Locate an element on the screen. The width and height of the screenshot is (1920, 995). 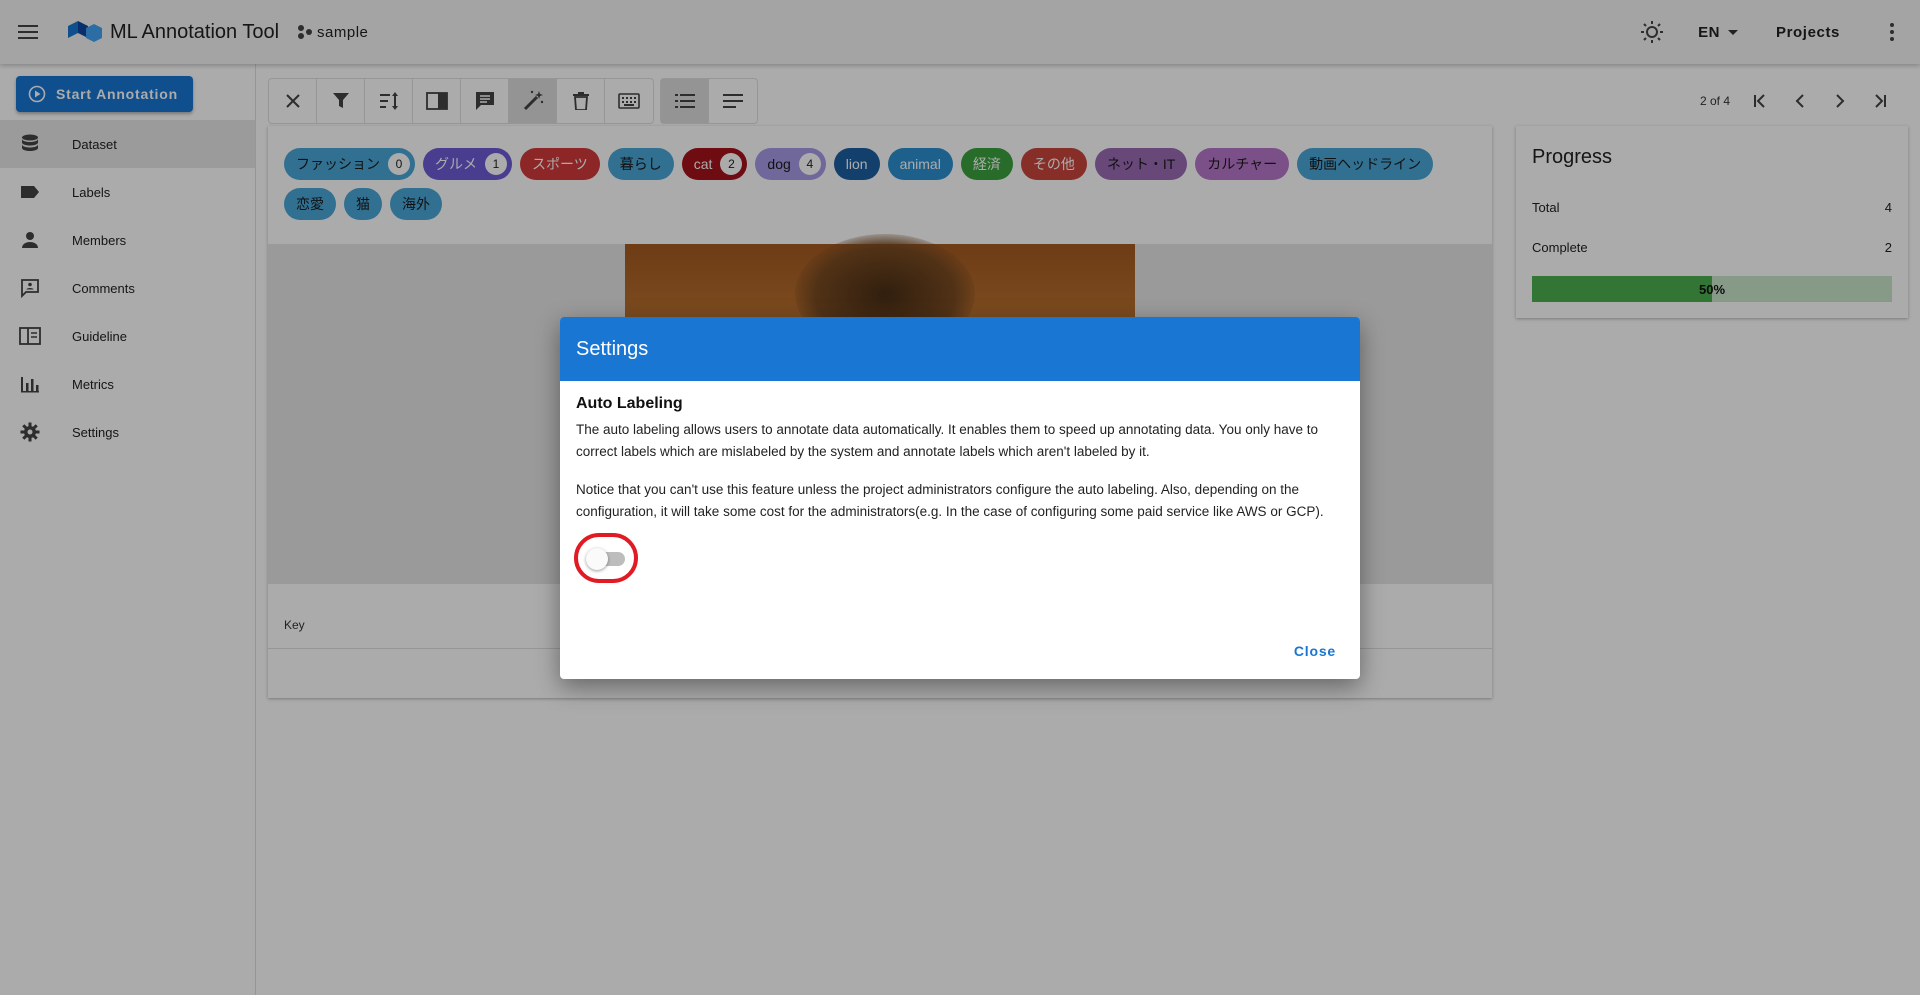
auto-labeling-toggle is located at coordinates (606, 558).